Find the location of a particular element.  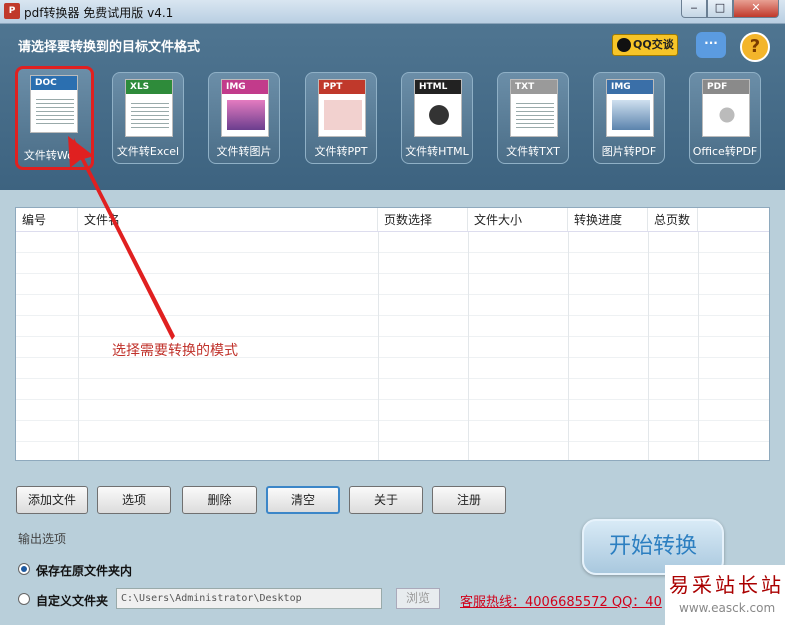

column-header-page-selection: 页数选择 is located at coordinates (423, 219).